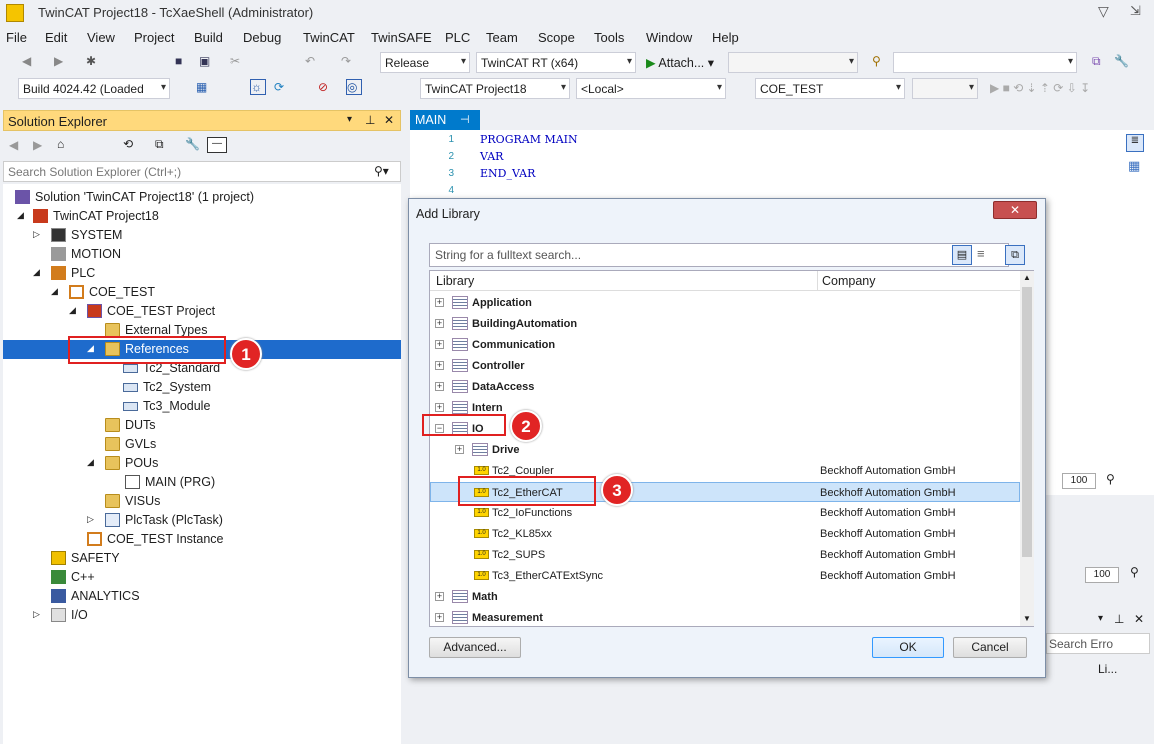  Describe the element at coordinates (94, 88) in the screenshot. I see `build-info-select: Build 4024.42 (Loaded` at that location.